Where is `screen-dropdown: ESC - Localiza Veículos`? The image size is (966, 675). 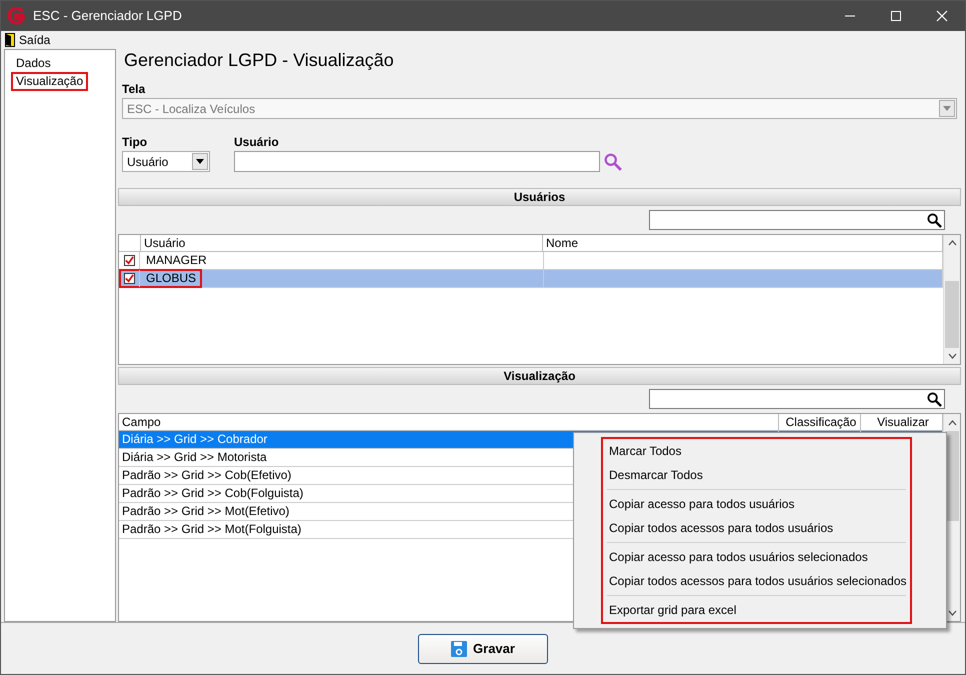 screen-dropdown: ESC - Localiza Veículos is located at coordinates (539, 108).